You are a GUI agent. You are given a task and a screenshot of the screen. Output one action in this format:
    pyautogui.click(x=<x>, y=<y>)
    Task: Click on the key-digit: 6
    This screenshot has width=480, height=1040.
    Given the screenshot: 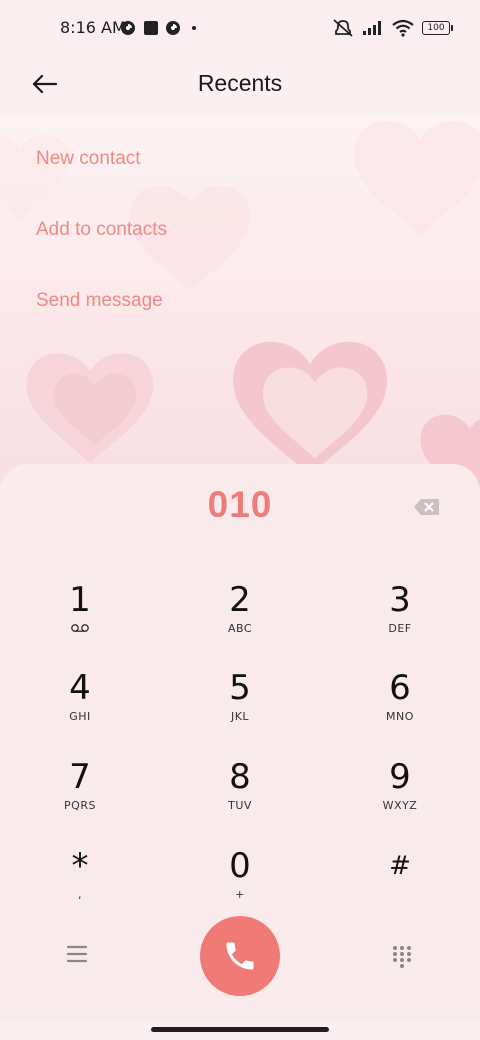 What is the action you would take?
    pyautogui.click(x=400, y=688)
    